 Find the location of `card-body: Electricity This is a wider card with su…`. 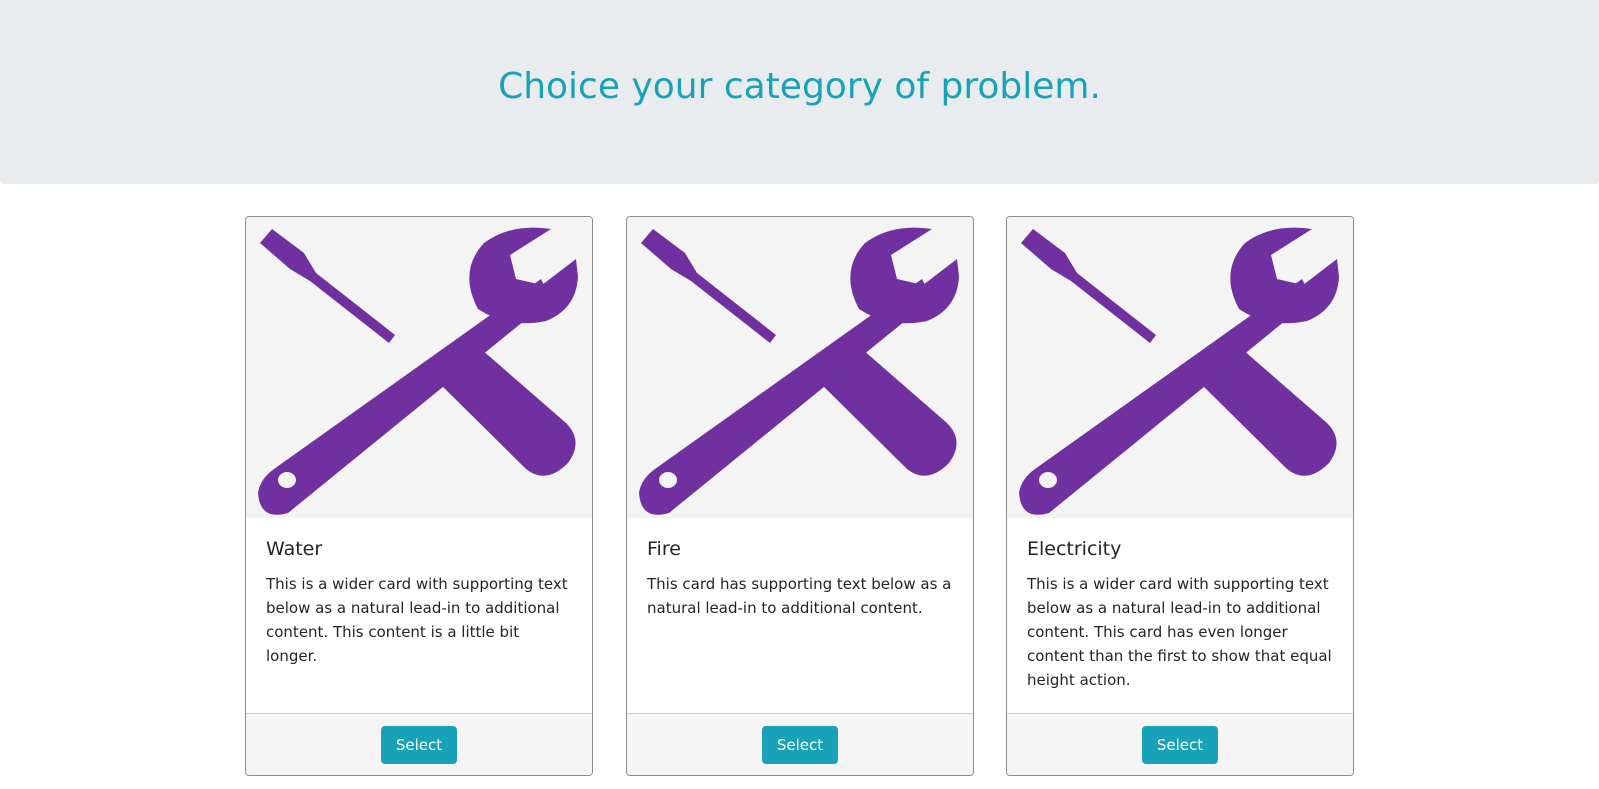

card-body: Electricity This is a wider card with su… is located at coordinates (1180, 615).